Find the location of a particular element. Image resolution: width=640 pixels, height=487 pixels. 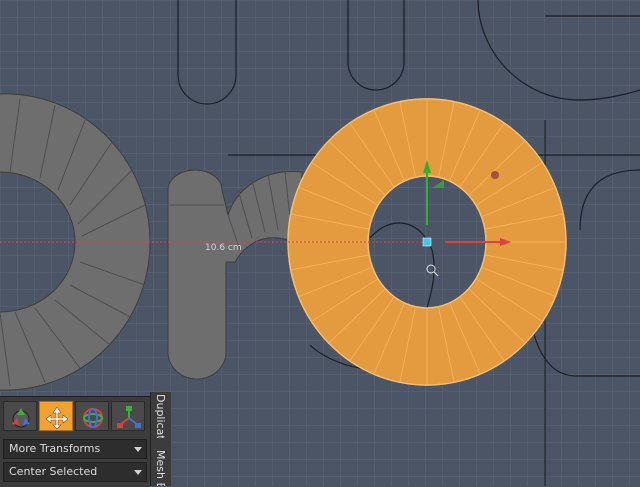

center-handle is located at coordinates (427, 242).